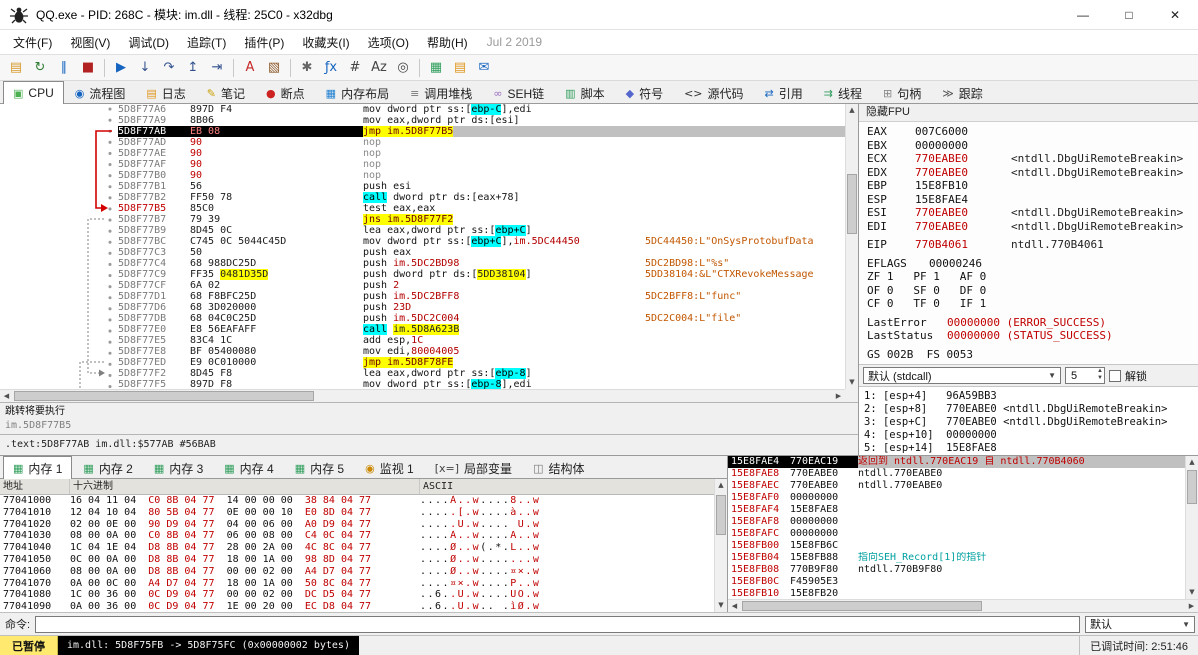  What do you see at coordinates (355, 68) in the screenshot?
I see `calculator-icon: #` at bounding box center [355, 68].